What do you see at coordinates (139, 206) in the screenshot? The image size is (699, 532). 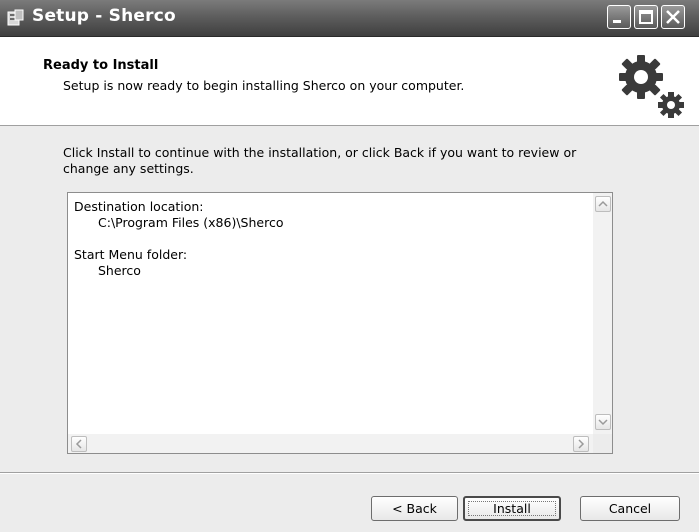 I see `destination-label: Destination location:` at bounding box center [139, 206].